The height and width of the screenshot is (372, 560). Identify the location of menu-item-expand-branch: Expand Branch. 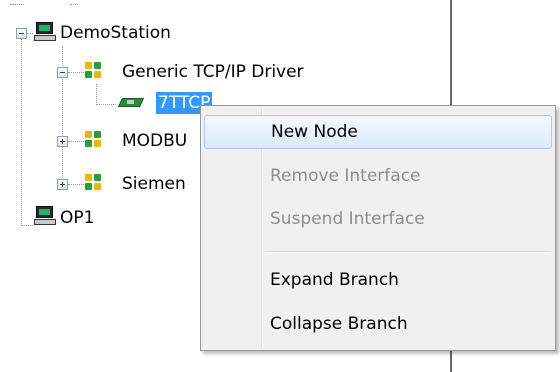
(378, 280).